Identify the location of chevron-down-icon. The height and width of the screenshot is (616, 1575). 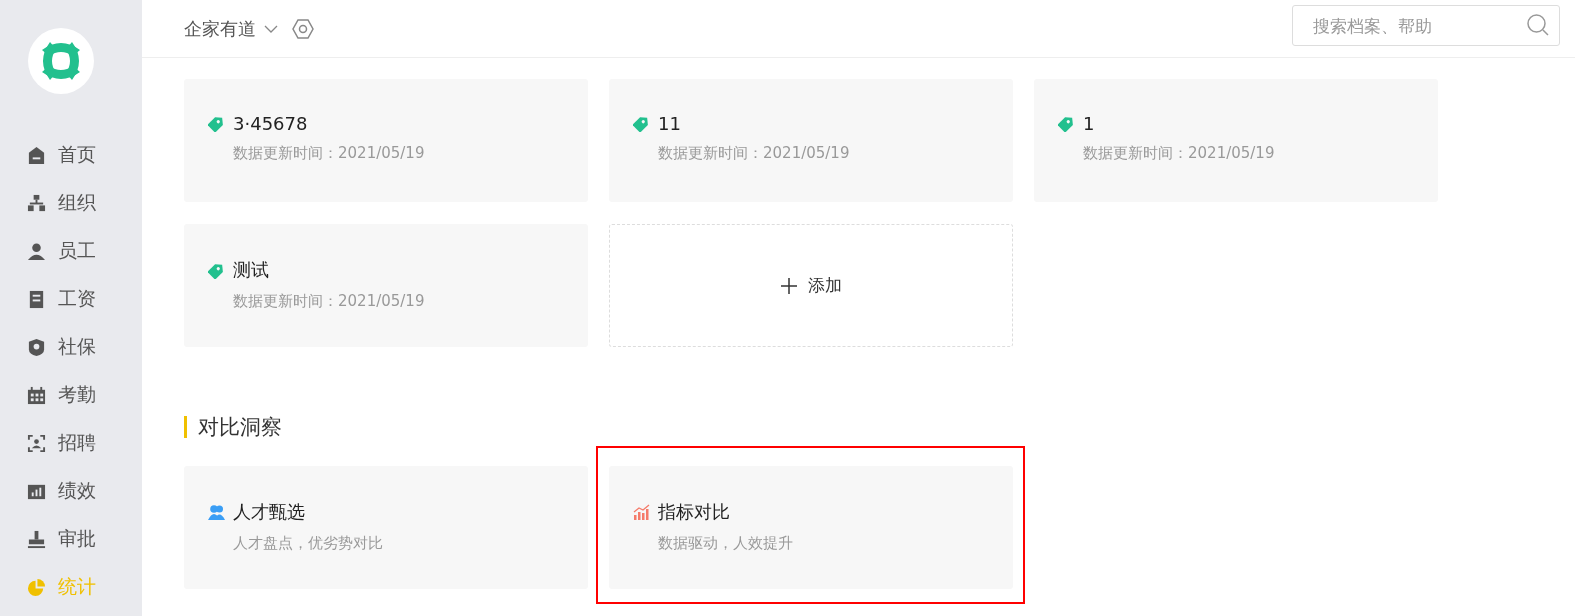
(271, 28).